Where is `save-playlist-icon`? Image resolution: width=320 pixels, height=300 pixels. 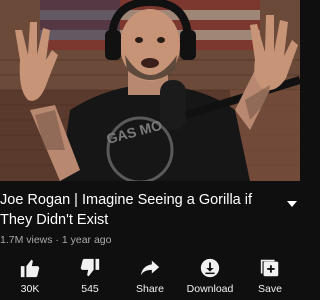
save-playlist-icon is located at coordinates (269, 268).